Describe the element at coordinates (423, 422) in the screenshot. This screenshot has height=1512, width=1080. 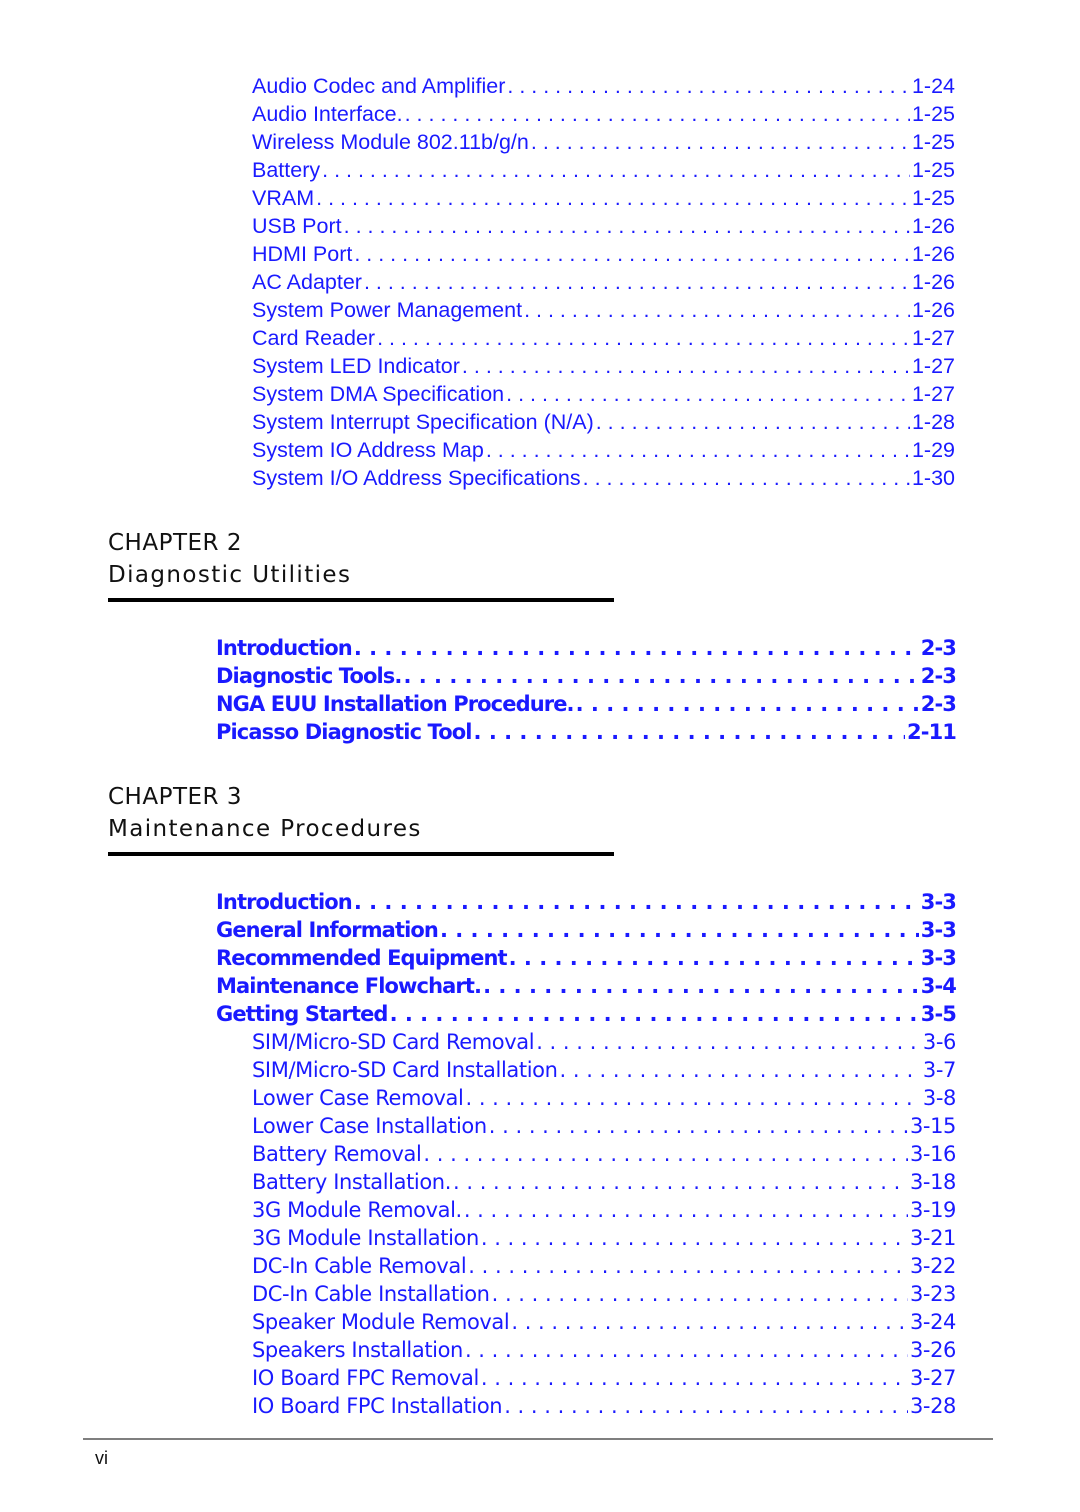
I see `toc-entry-label: System Interrupt Specification (N/A)` at that location.